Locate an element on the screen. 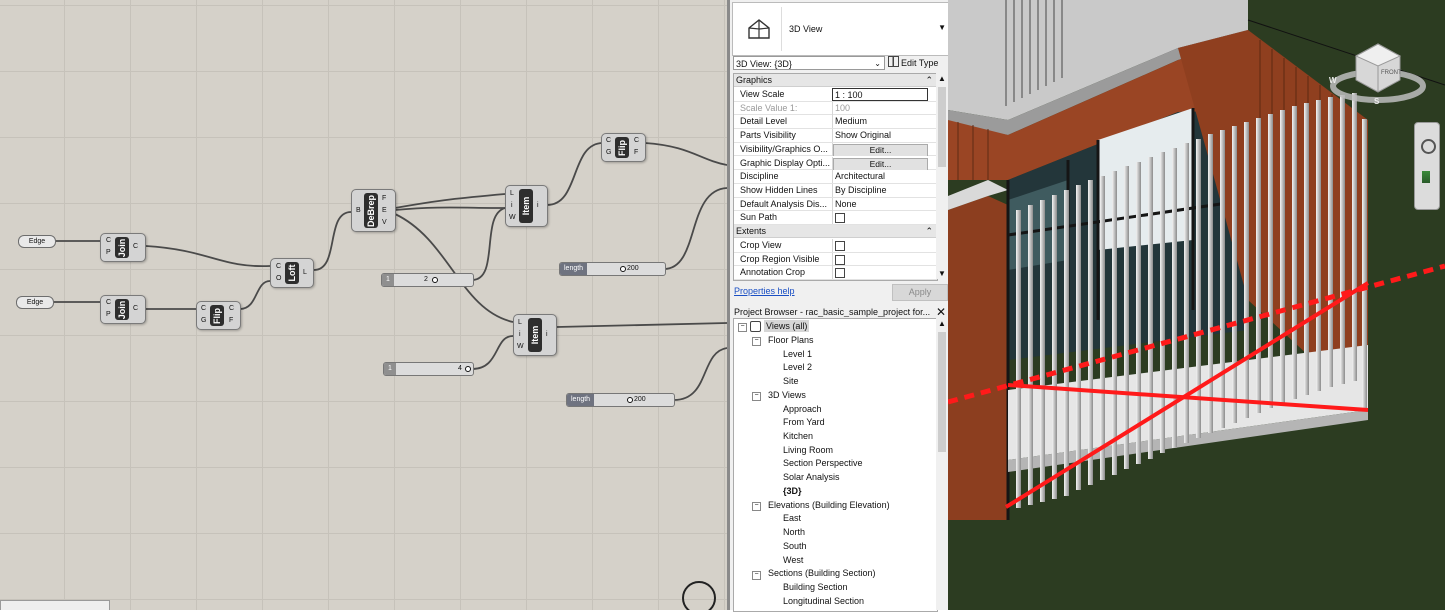 The width and height of the screenshot is (1445, 612). prop-row-detail-level: Detail Level Medium is located at coordinates (835, 122).